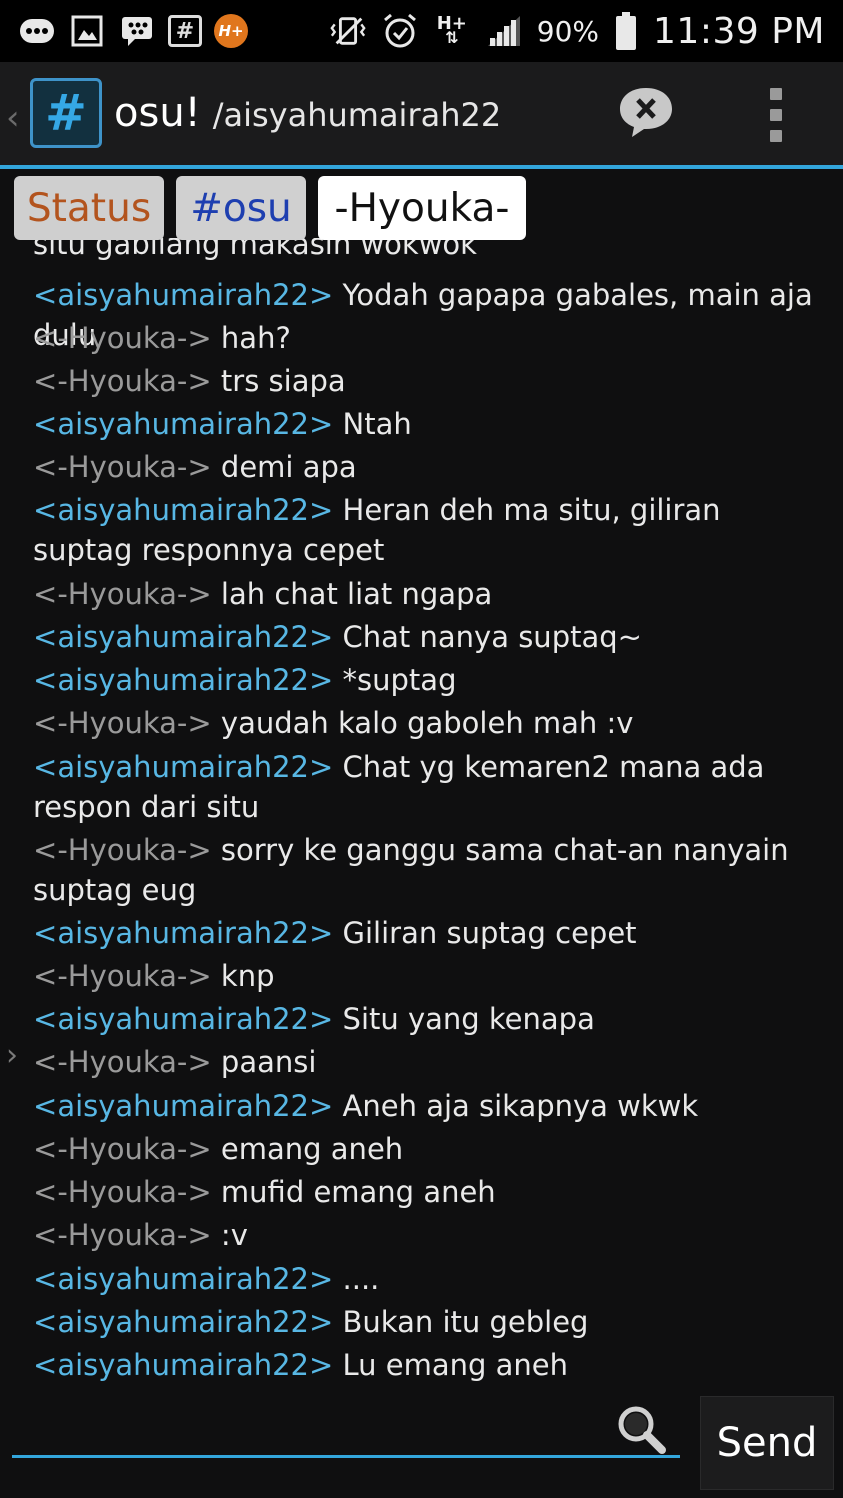 The image size is (843, 1498). Describe the element at coordinates (428, 594) in the screenshot. I see `chat-message: <-Hyouka-> lah chat liat ngapa` at that location.